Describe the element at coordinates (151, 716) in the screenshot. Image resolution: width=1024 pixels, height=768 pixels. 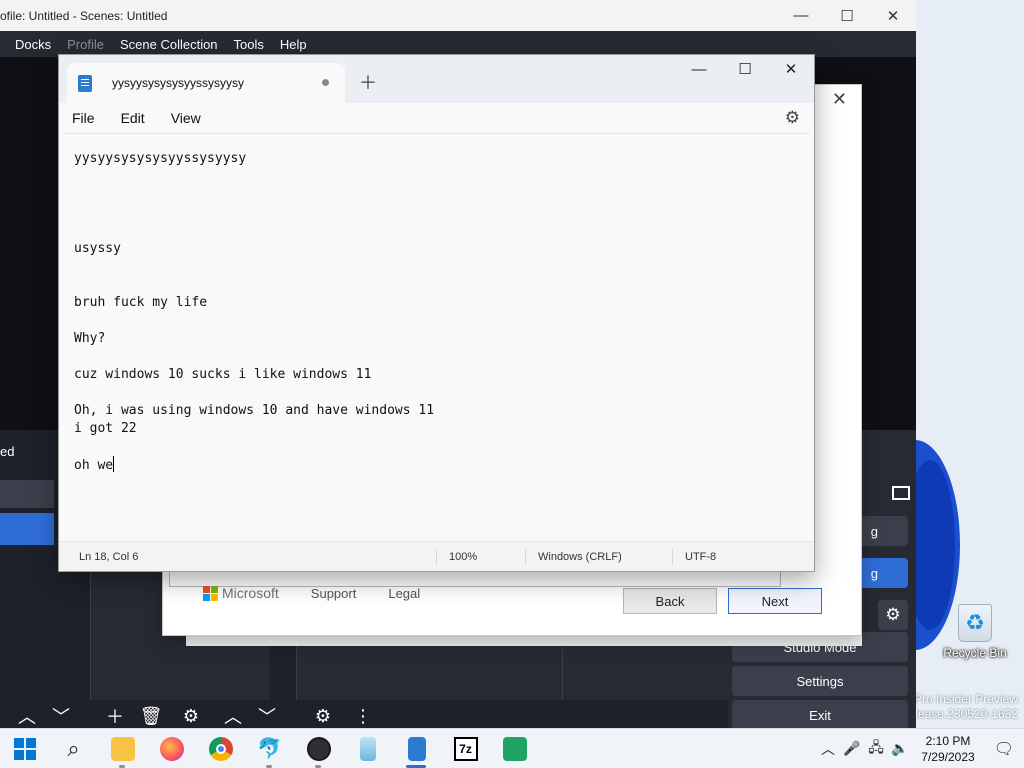
I see `remove-source-icon: 🗑` at that location.